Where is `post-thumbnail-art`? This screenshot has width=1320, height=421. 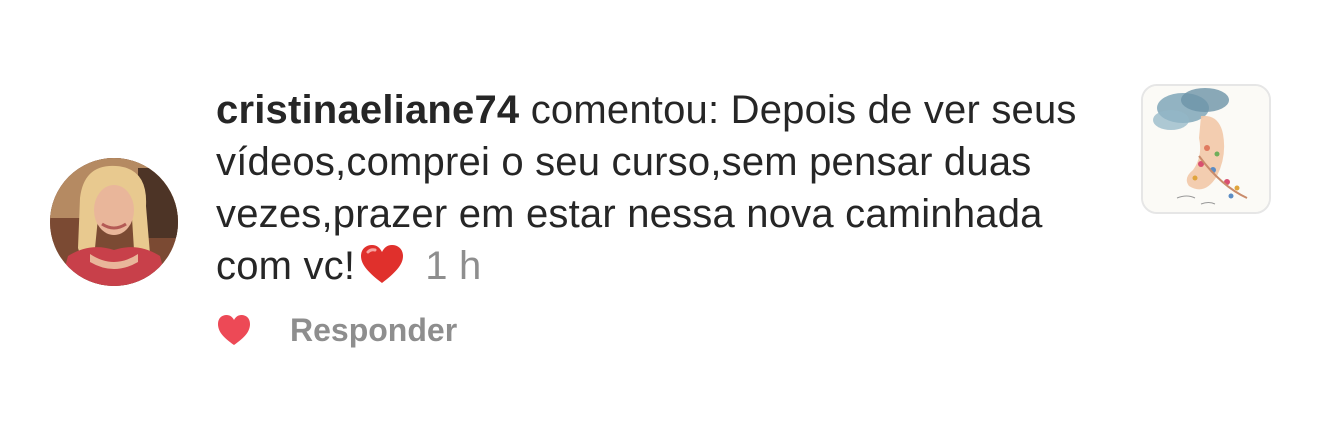
post-thumbnail-art is located at coordinates (1206, 149).